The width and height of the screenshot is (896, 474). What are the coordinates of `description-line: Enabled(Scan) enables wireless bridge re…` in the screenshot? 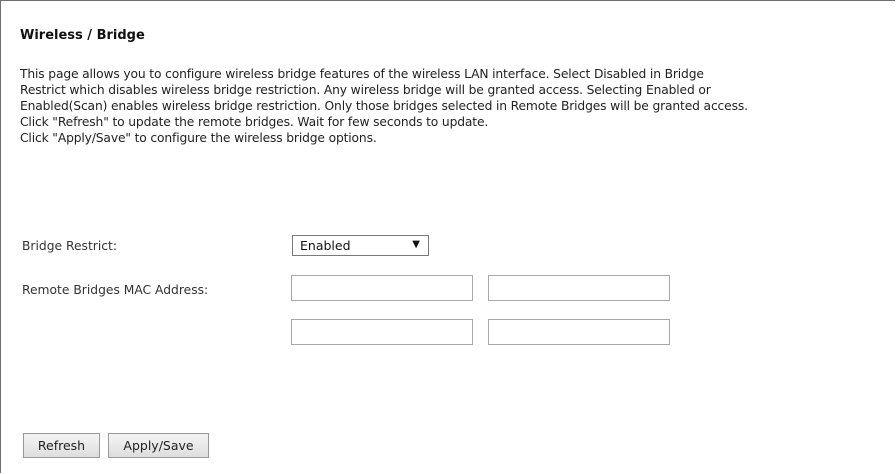 It's located at (384, 106).